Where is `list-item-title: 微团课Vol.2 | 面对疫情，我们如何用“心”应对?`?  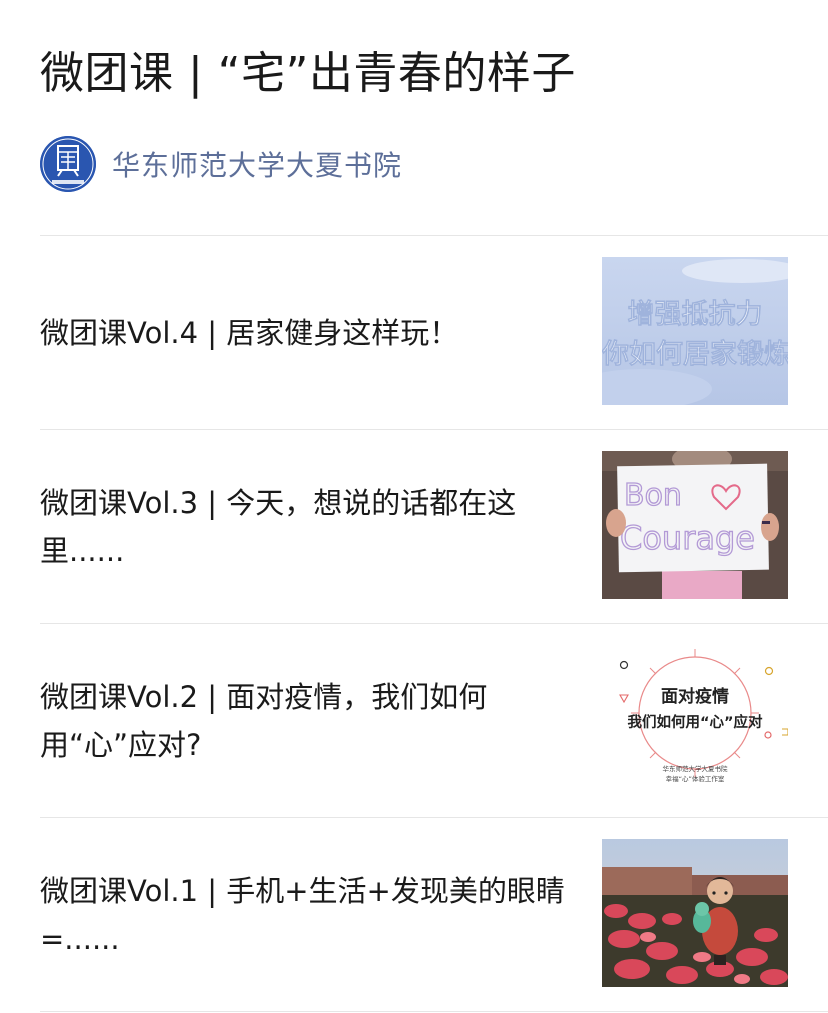 list-item-title: 微团课Vol.2 | 面对疫情，我们如何用“心”应对? is located at coordinates (302, 721).